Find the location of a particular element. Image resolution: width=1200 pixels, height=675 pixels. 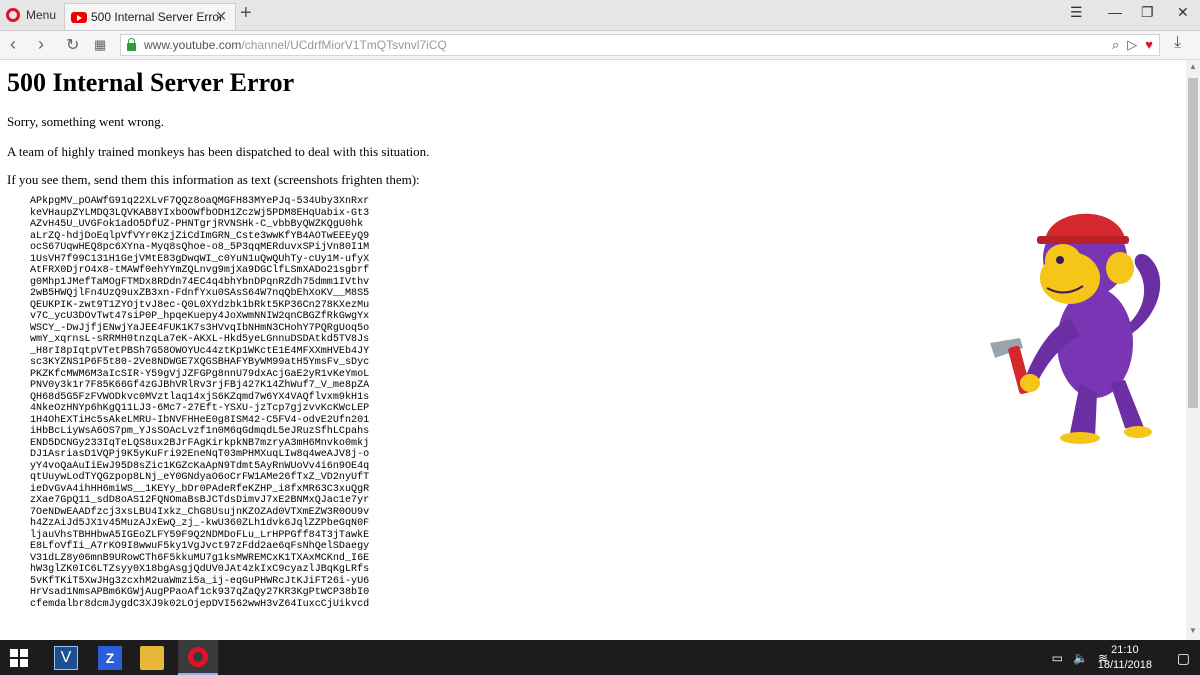

search-icon: ⌕ is located at coordinates (1115, 45).